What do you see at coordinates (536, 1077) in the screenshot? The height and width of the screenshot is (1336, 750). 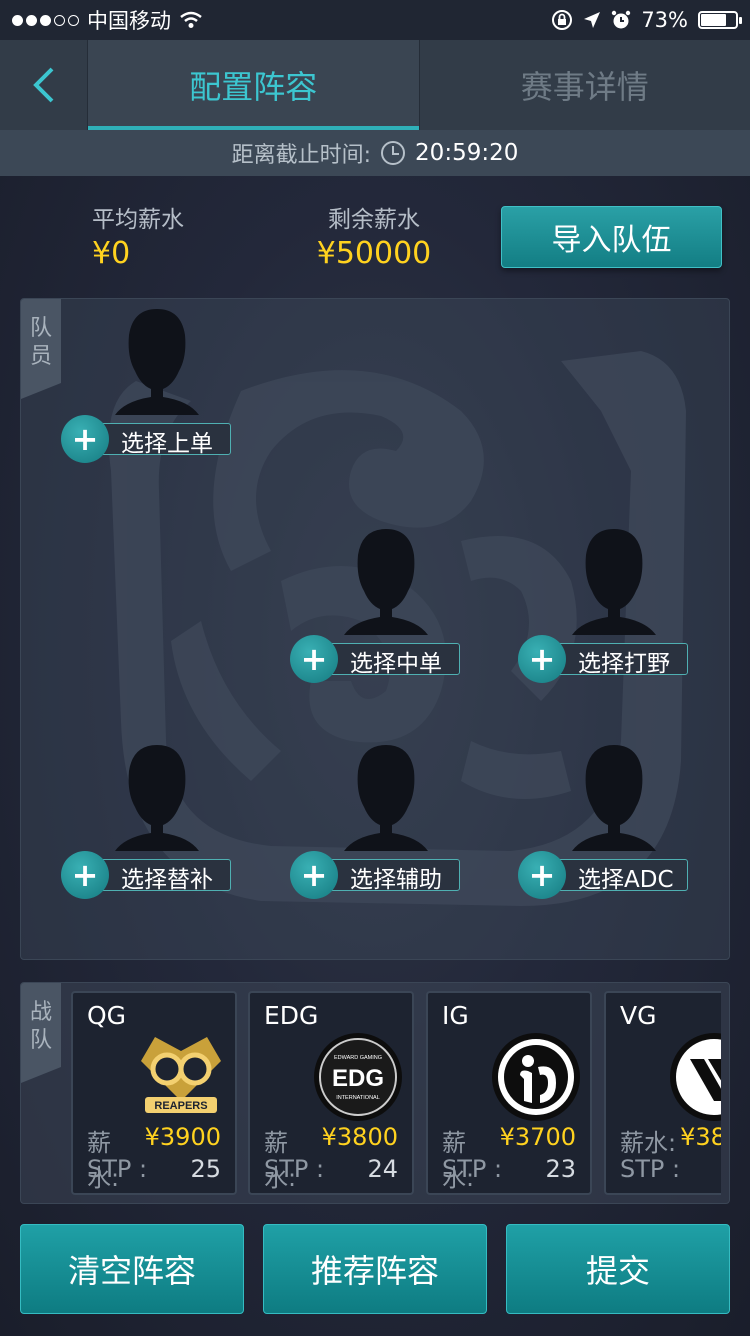 I see `ig-logo-icon` at bounding box center [536, 1077].